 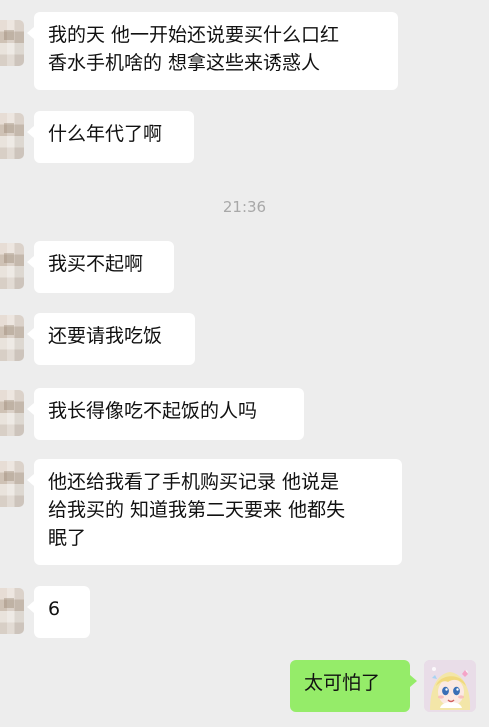 I want to click on message-bubble: 他还给我看了手机购买记录 他说是 给我买的 知道我第二天要来 他都失 眠了, so click(x=214, y=512).